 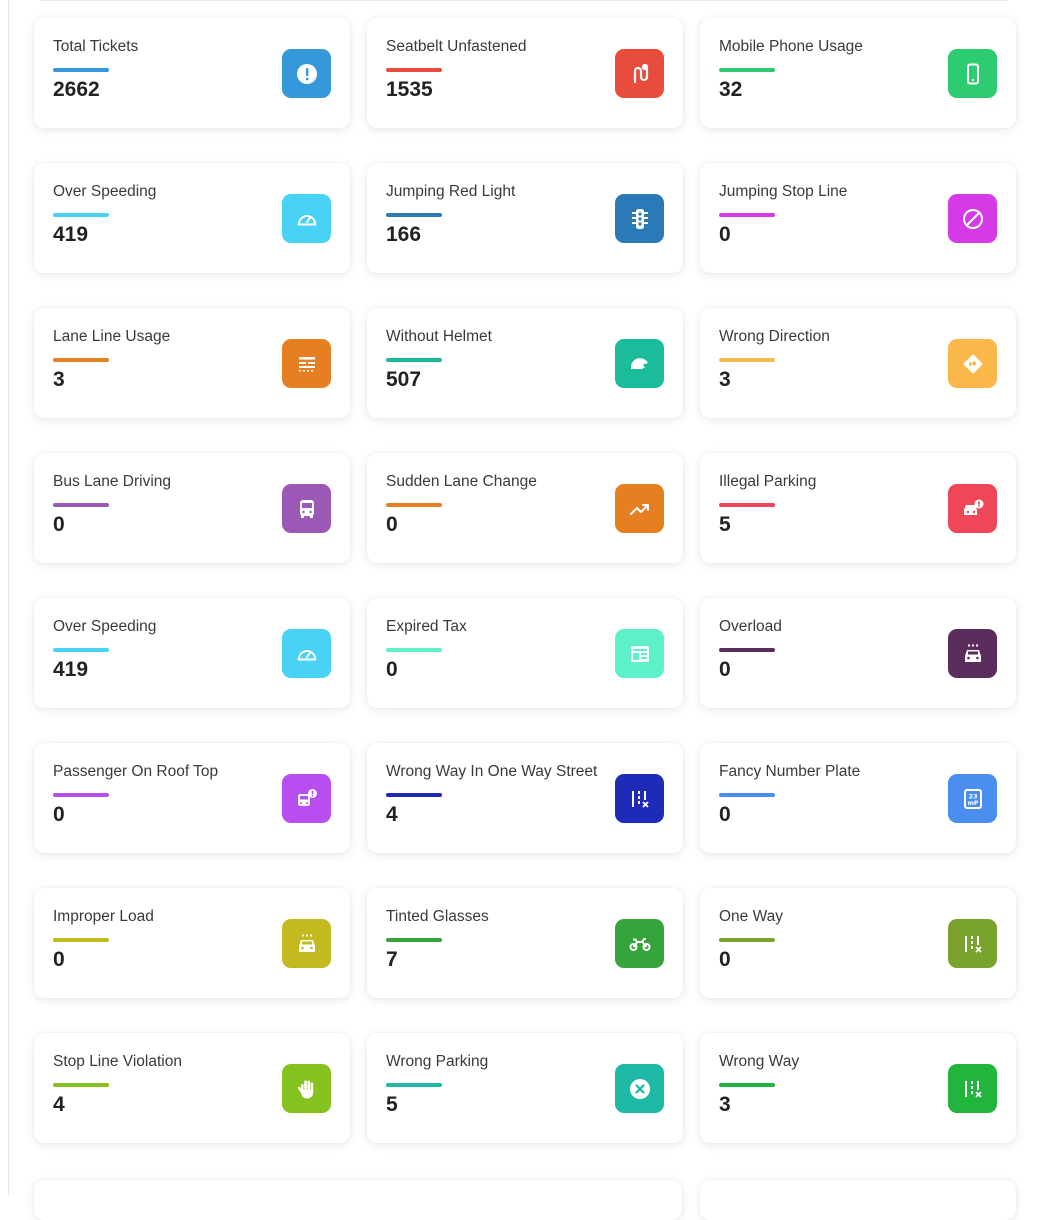 What do you see at coordinates (192, 508) in the screenshot?
I see `stat-card: Bus Lane Driving 0` at bounding box center [192, 508].